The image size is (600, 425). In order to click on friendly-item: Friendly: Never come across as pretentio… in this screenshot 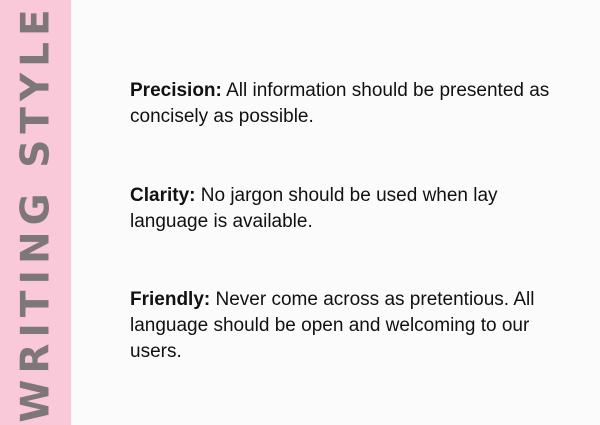, I will do `click(340, 326)`.